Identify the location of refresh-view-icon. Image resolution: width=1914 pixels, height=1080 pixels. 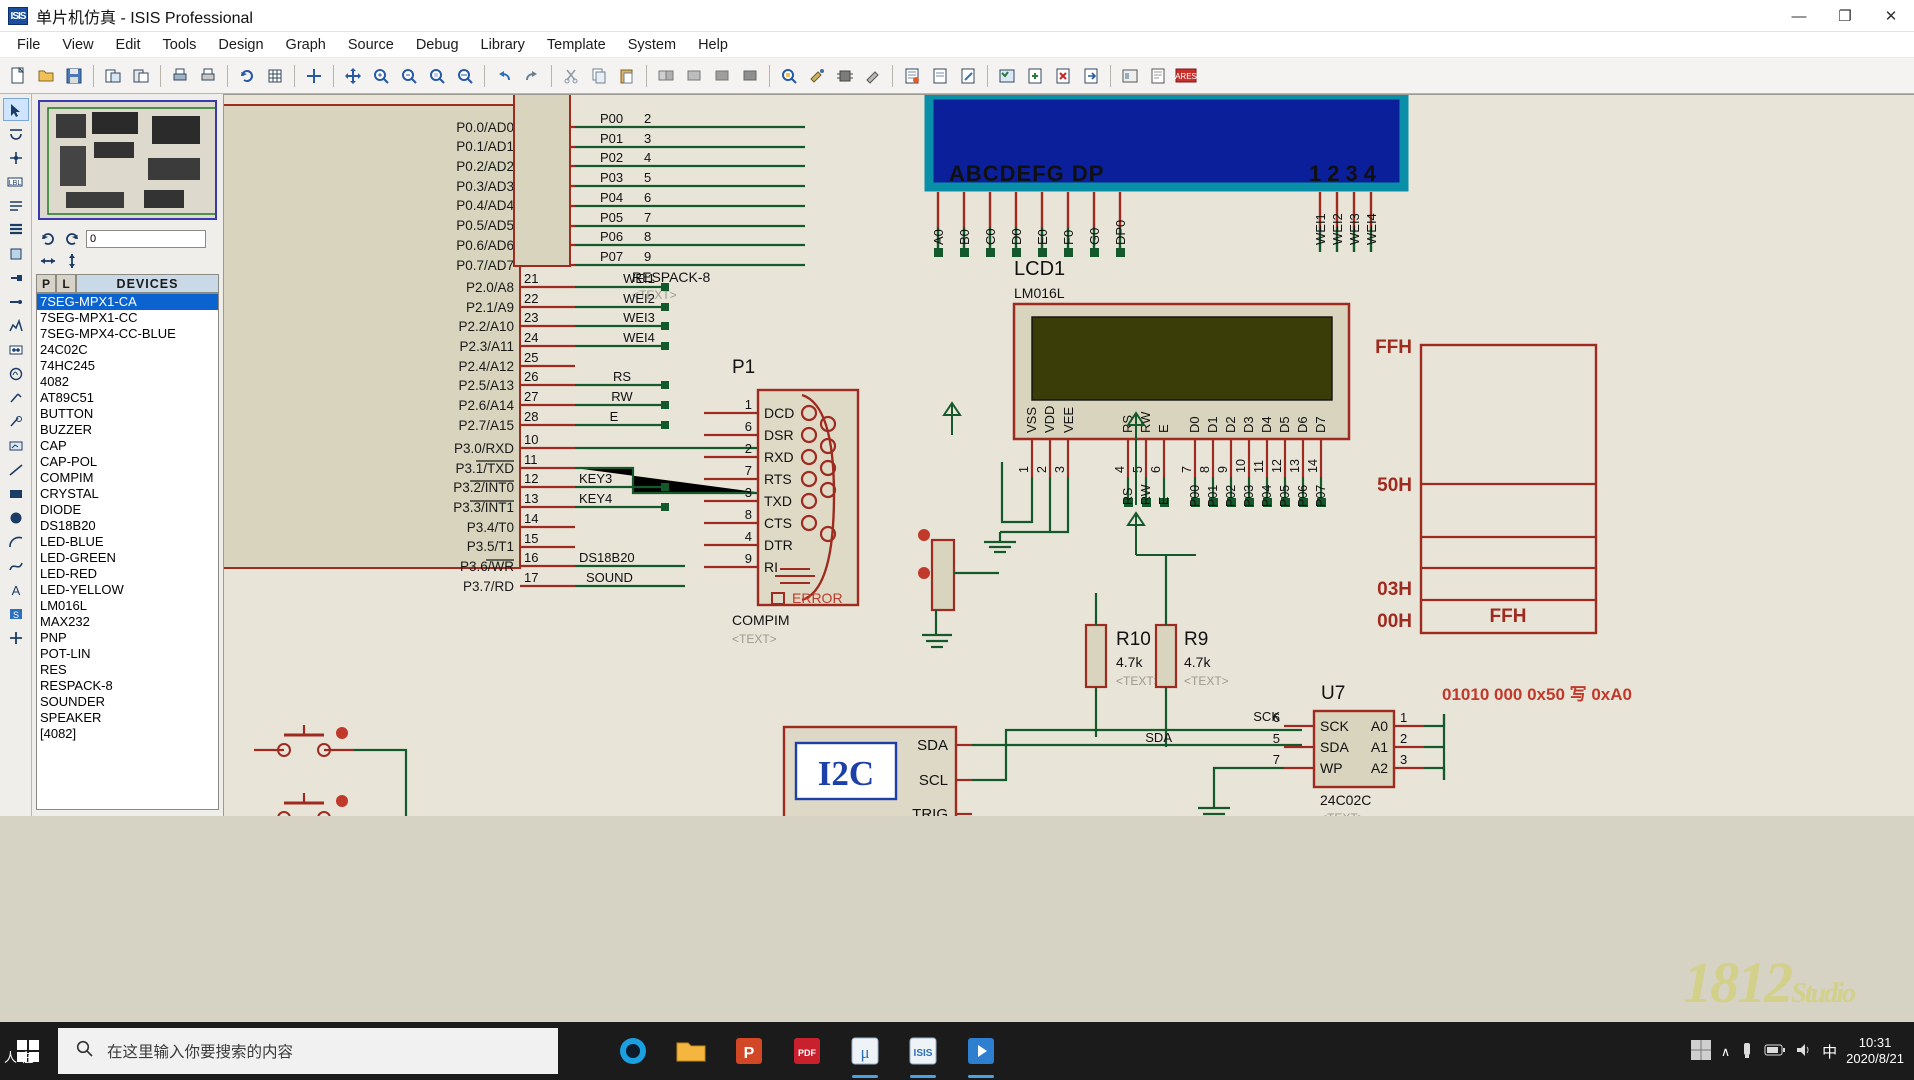
(247, 76).